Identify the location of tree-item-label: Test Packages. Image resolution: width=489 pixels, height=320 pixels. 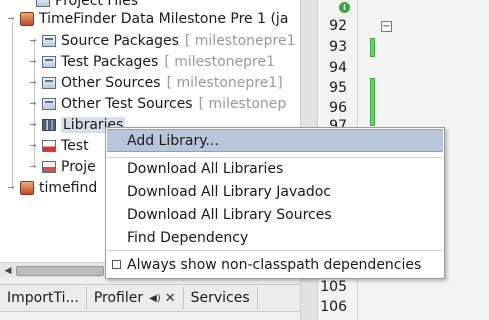
(110, 61).